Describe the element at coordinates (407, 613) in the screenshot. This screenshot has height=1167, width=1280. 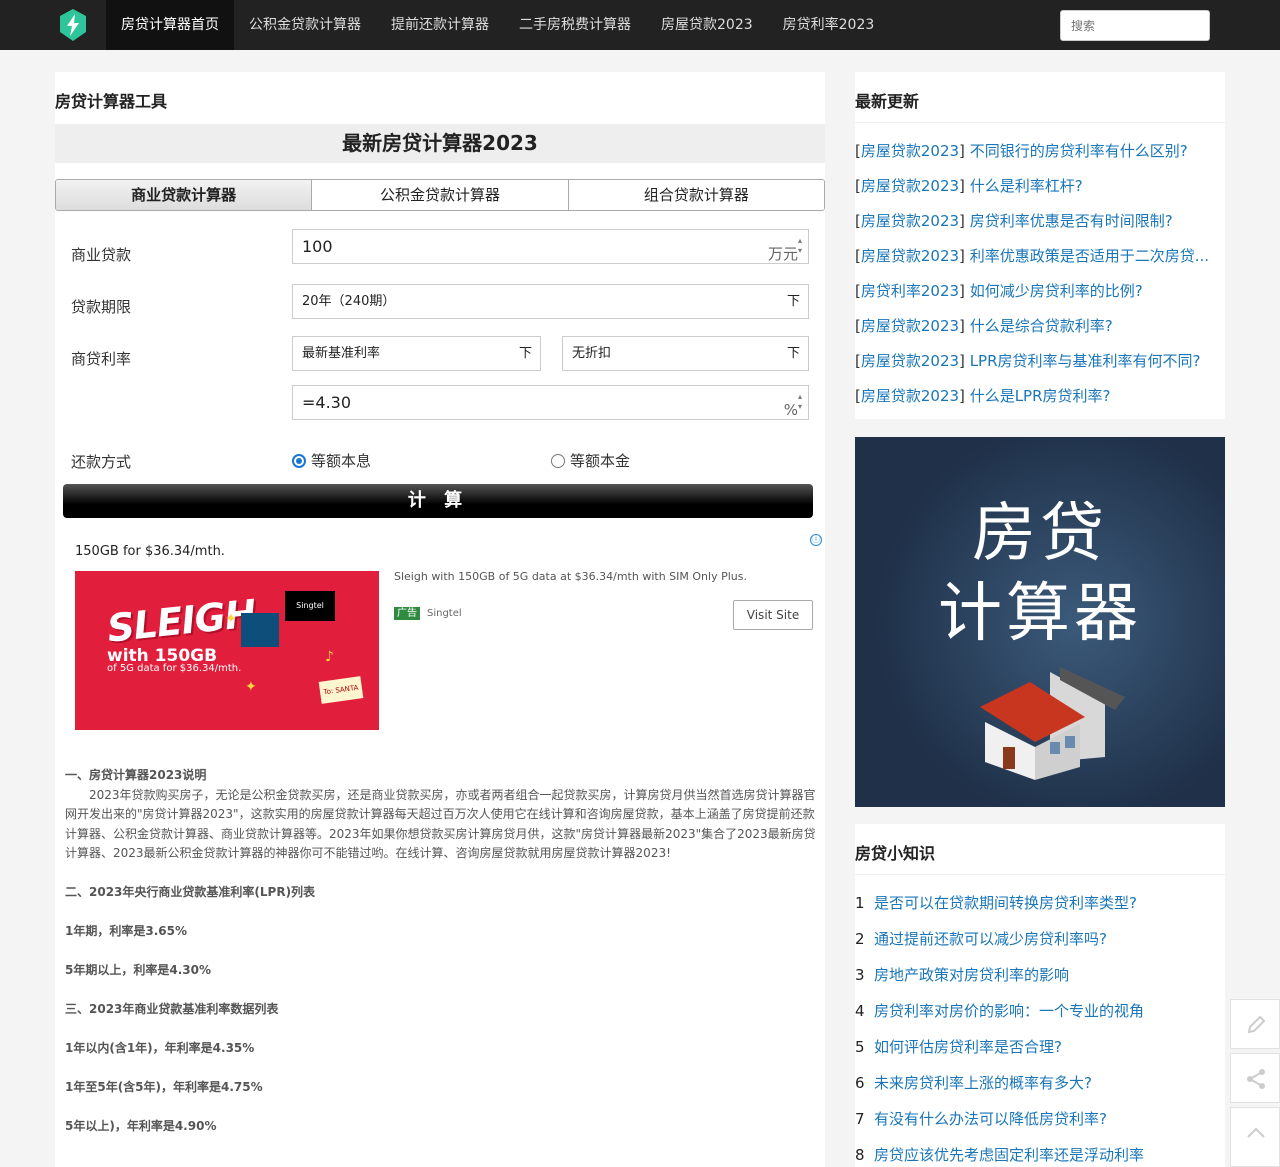
I see `ad-badge: 广告` at that location.